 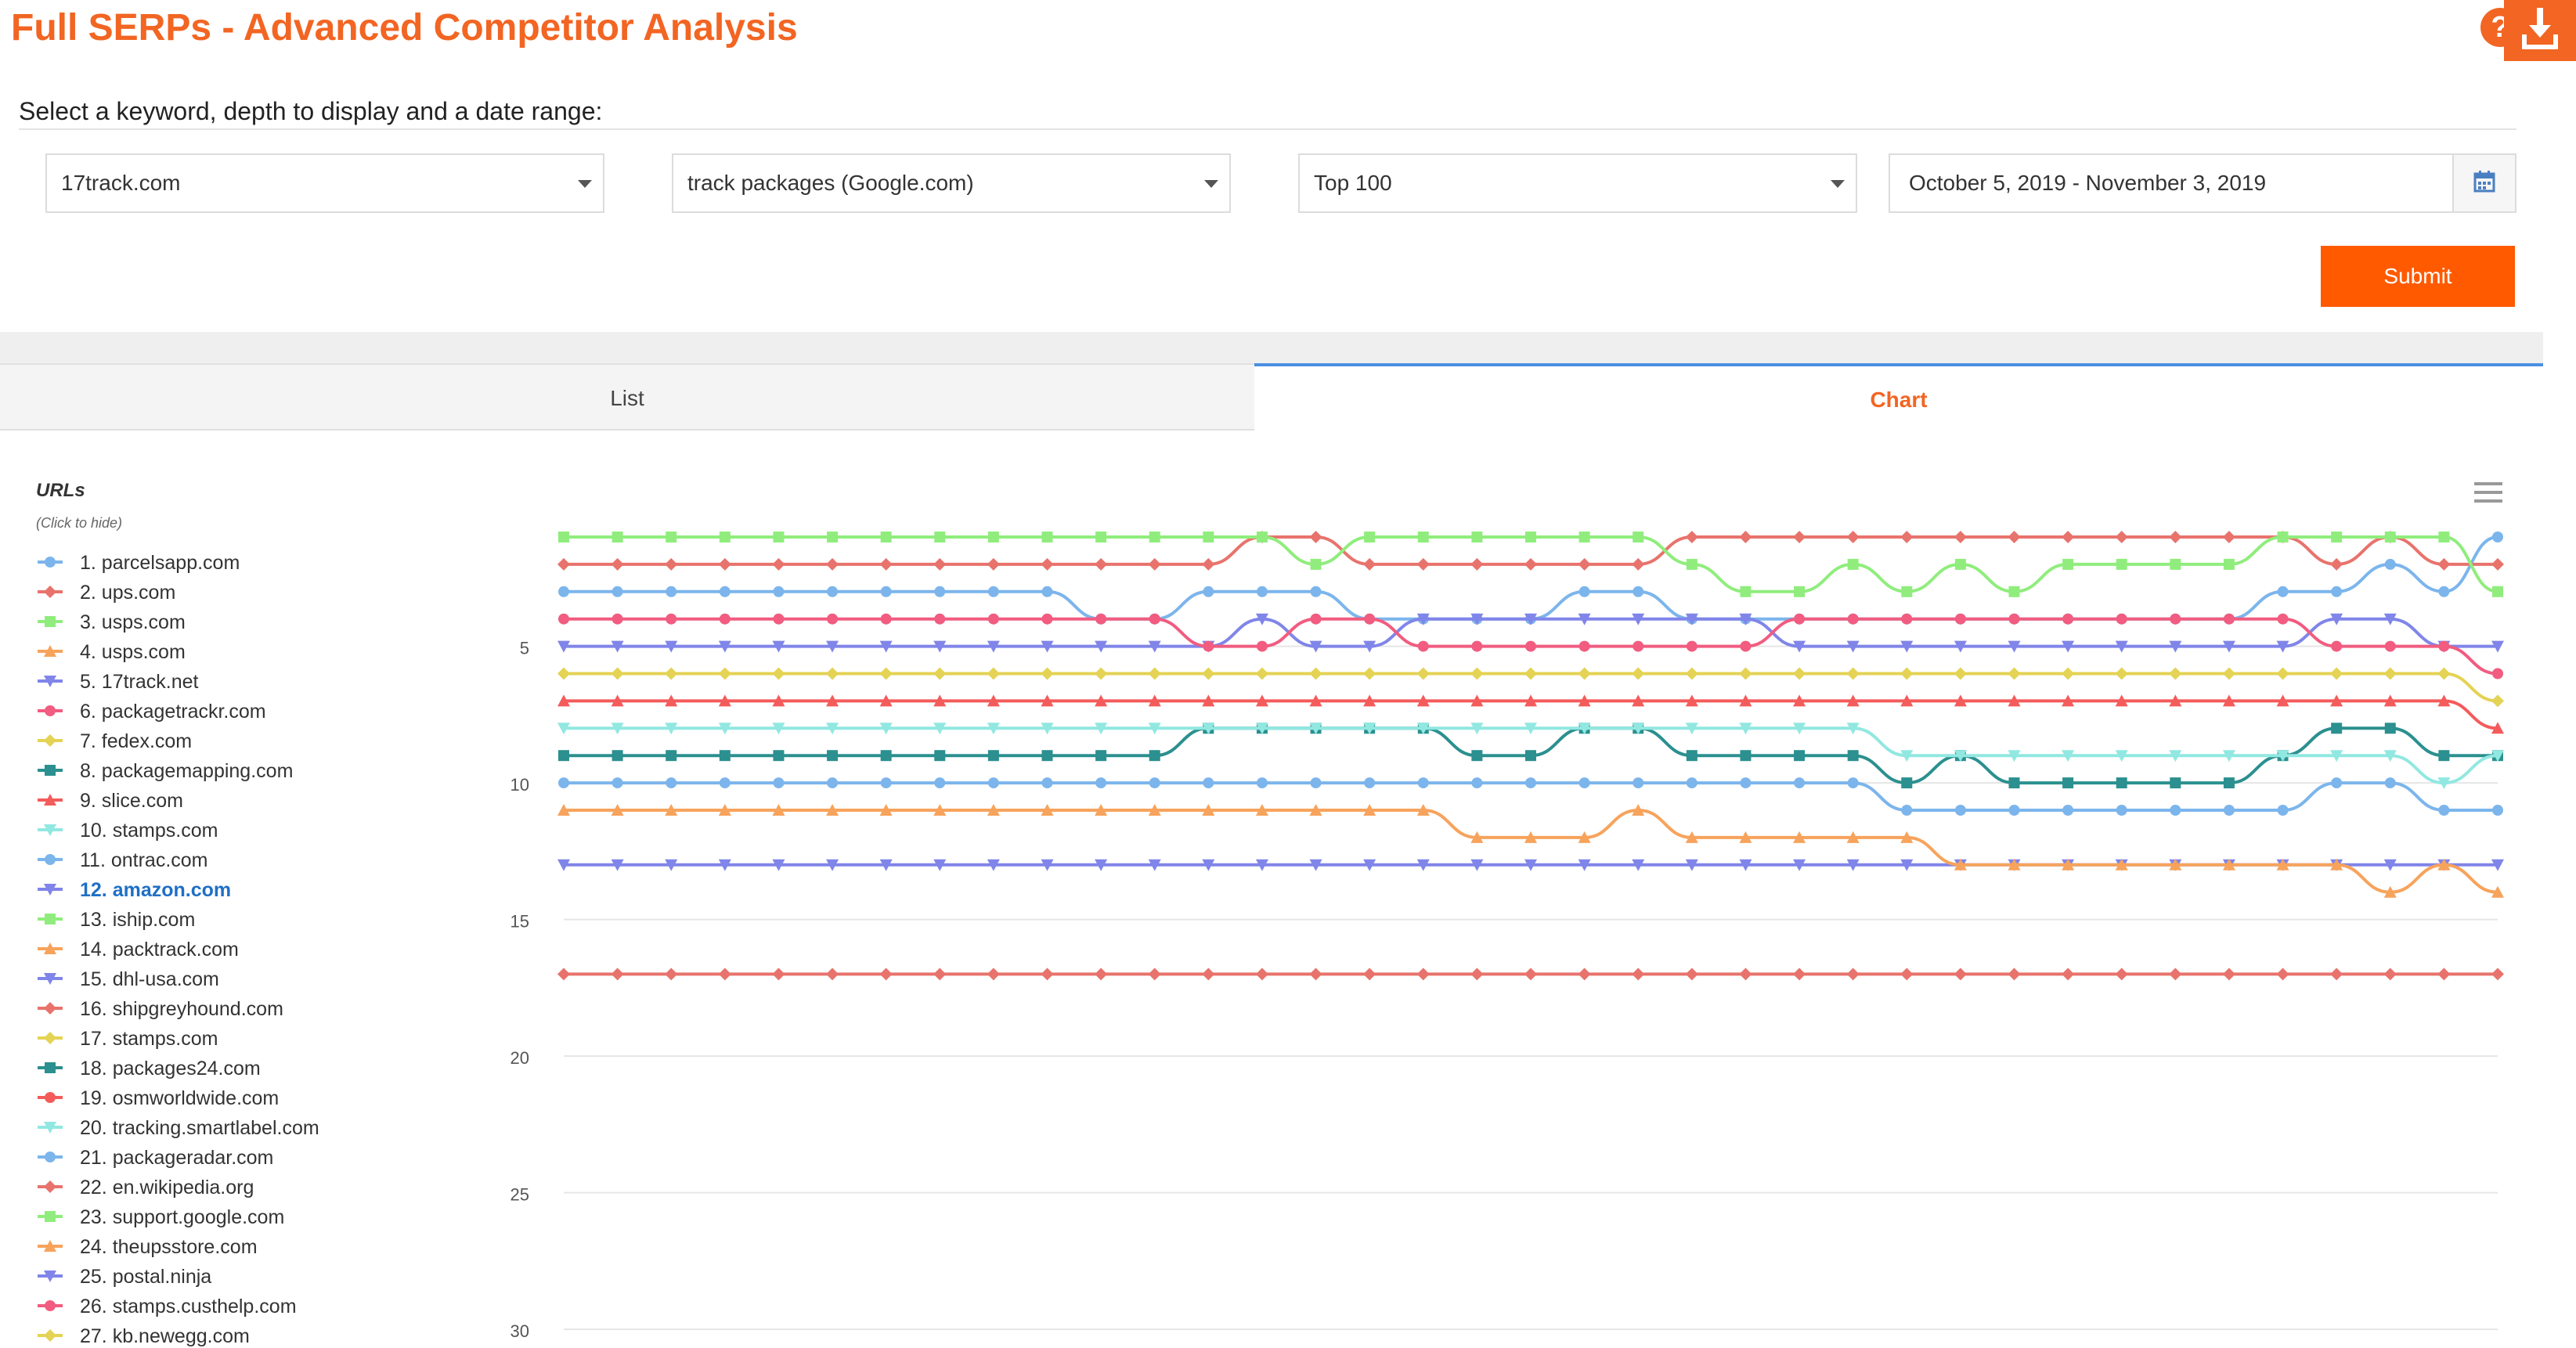 I want to click on legend-item: 5. 17track.net, so click(x=119, y=682).